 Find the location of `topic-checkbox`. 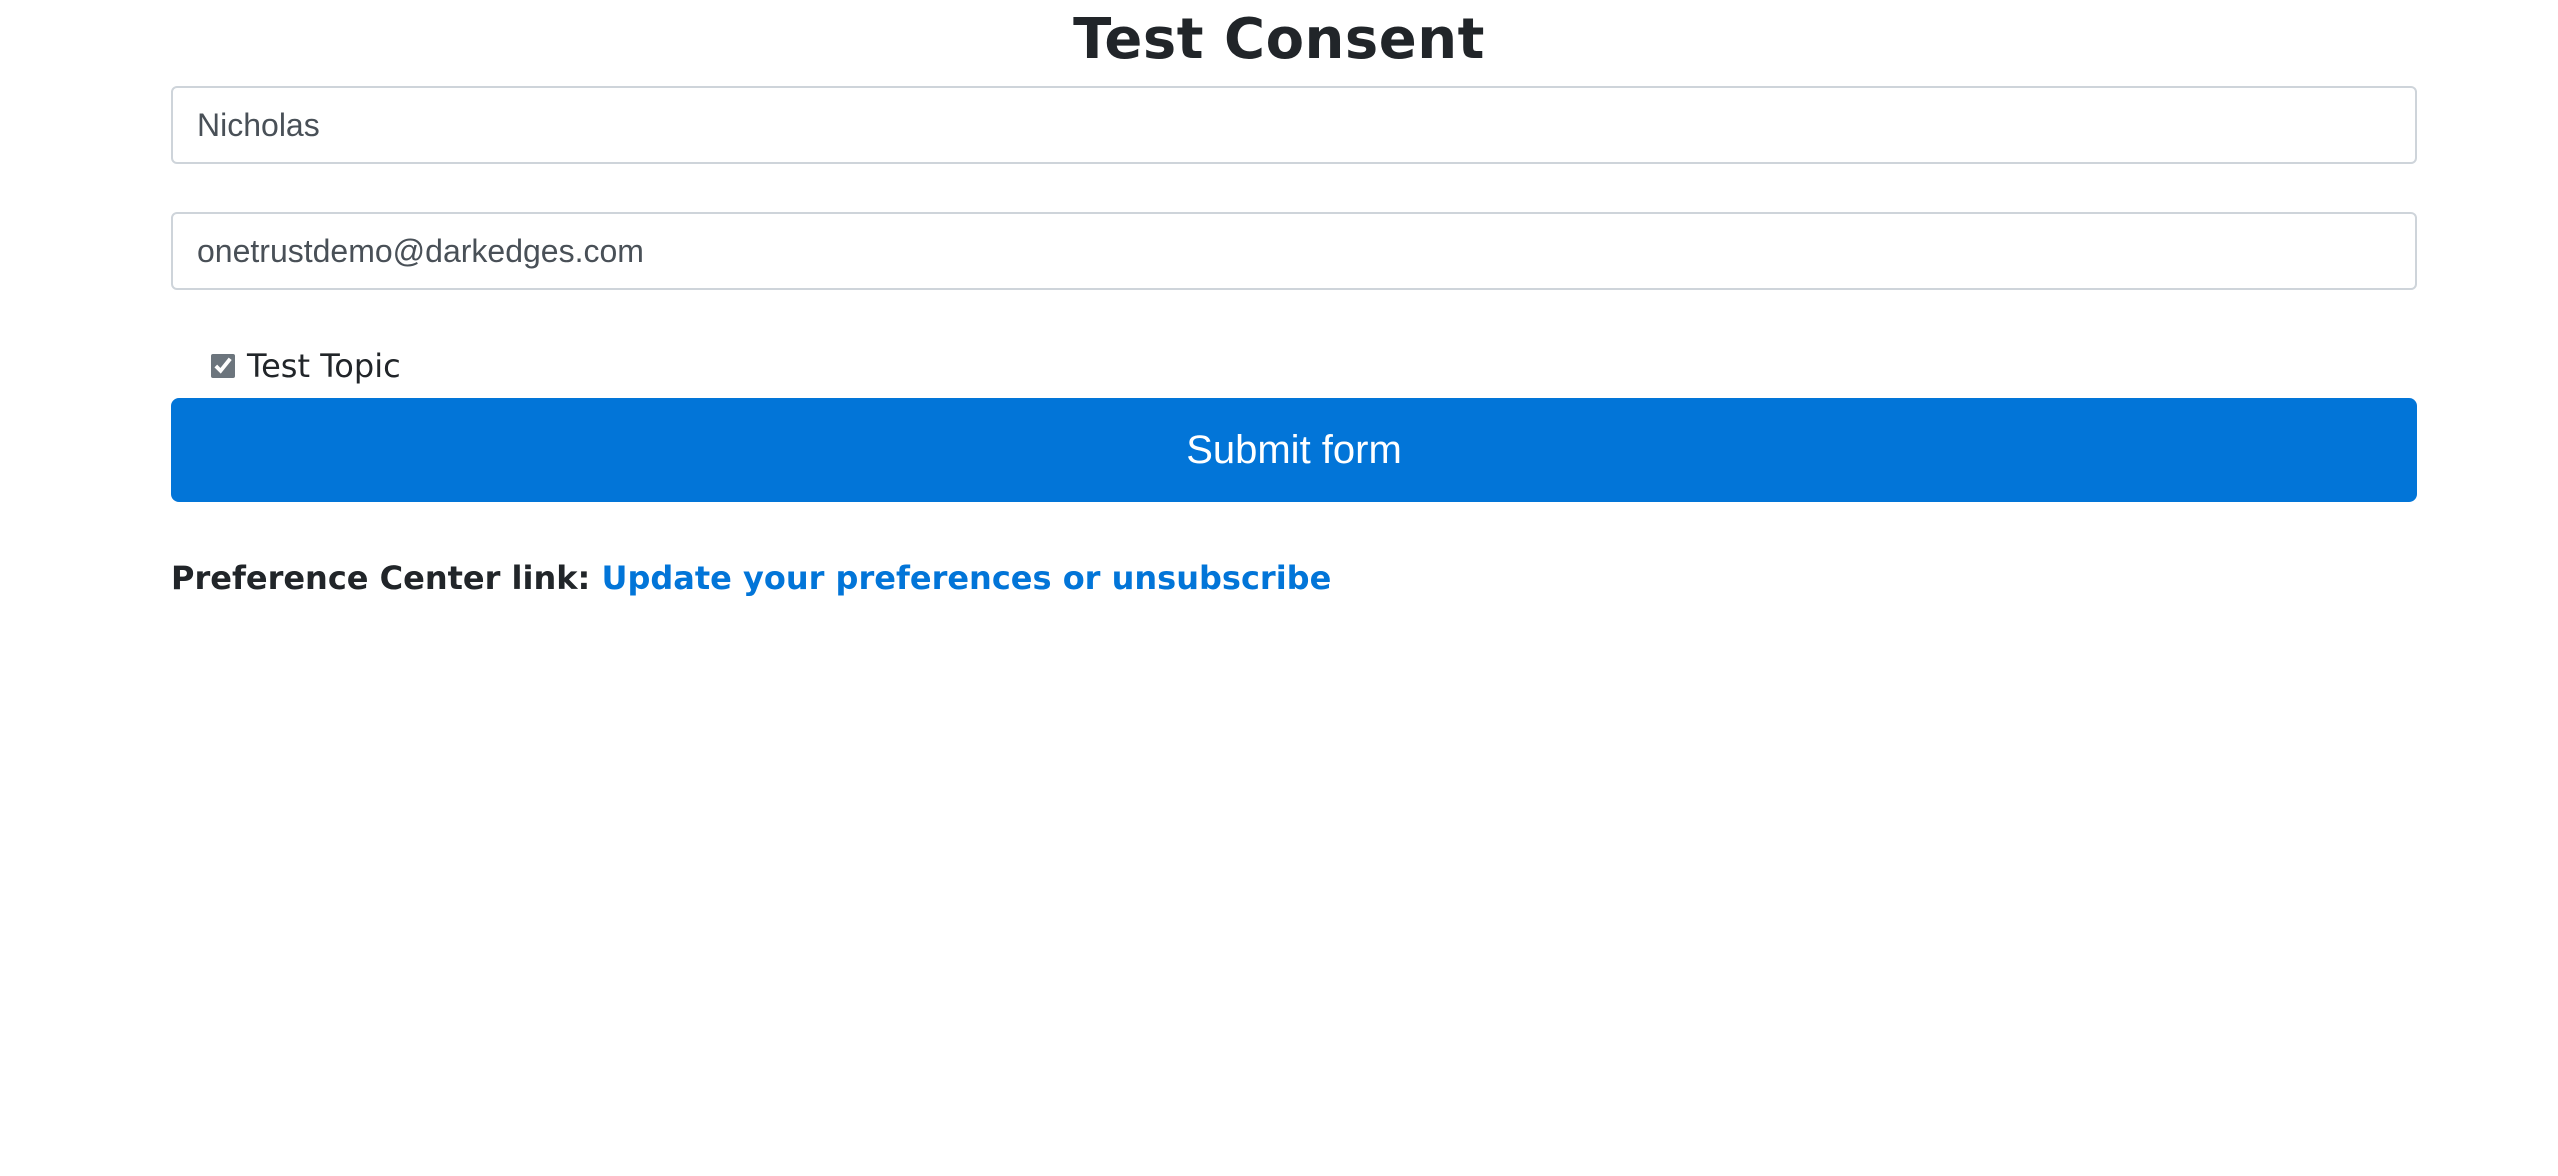

topic-checkbox is located at coordinates (223, 366).